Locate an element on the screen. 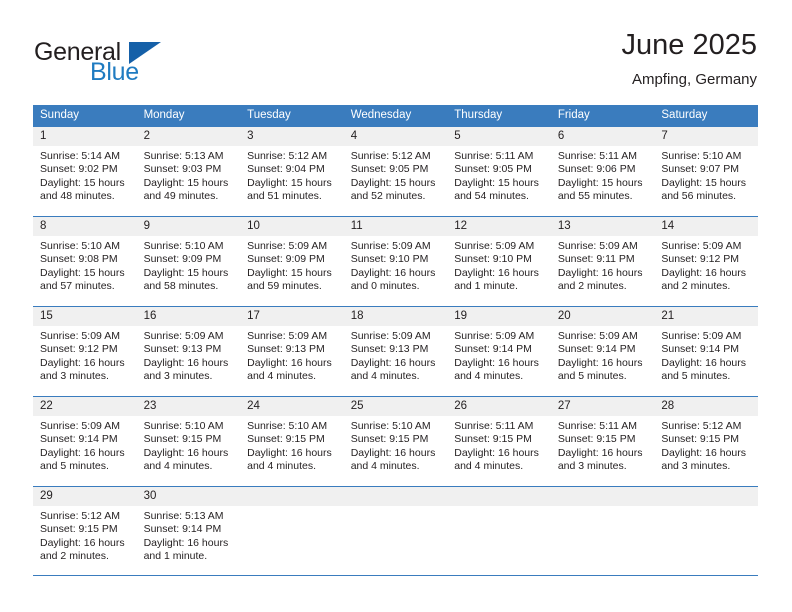  weekday-header-tuesday: Tuesday is located at coordinates (292, 116).